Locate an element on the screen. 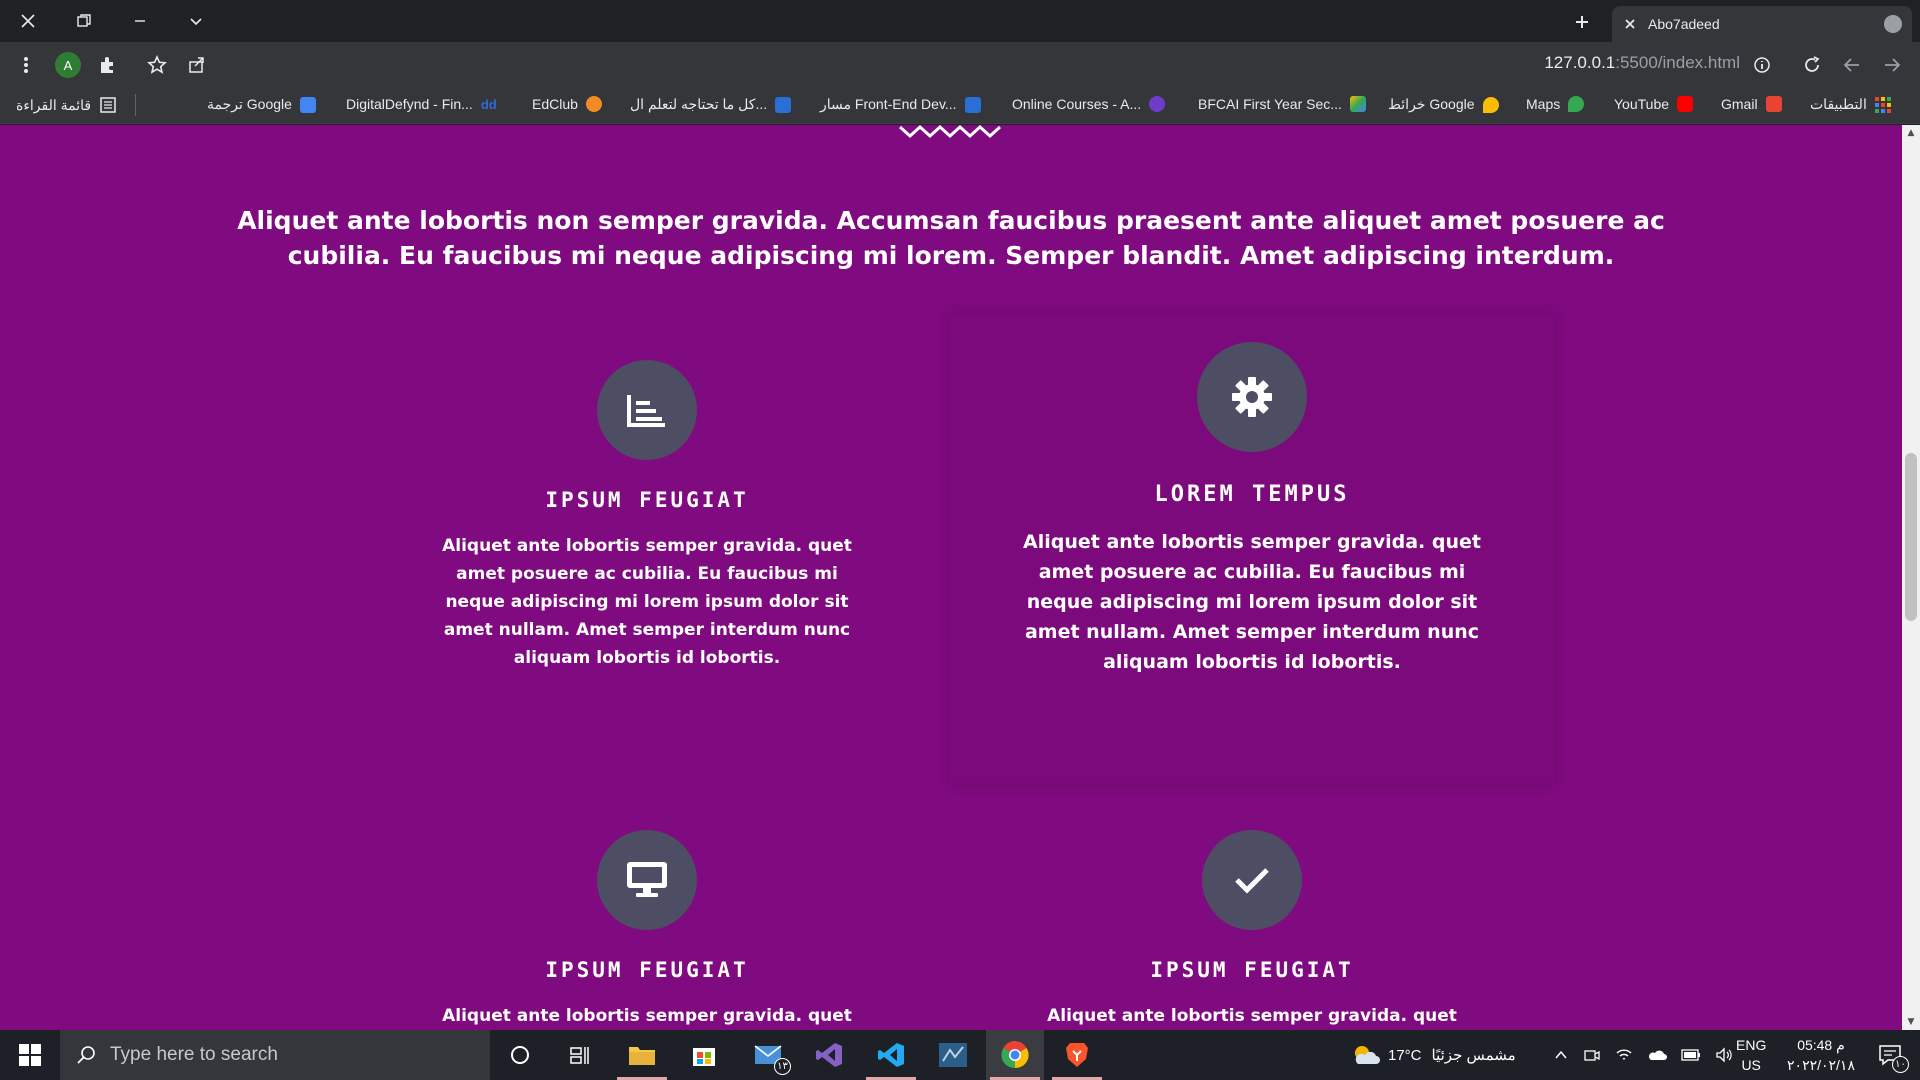 The height and width of the screenshot is (1080, 1920). microsoft-store-button is located at coordinates (704, 1055).